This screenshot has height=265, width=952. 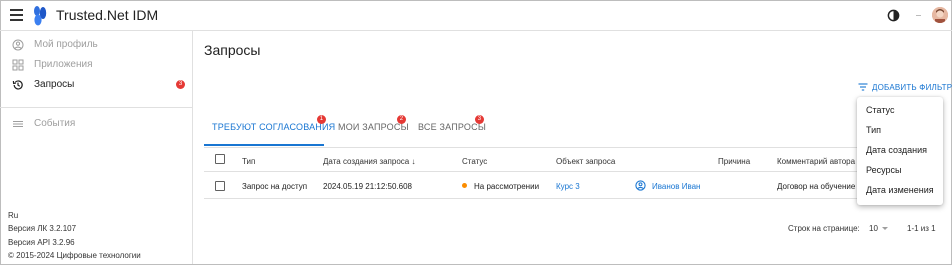 What do you see at coordinates (824, 228) in the screenshot?
I see `rows-per-page-label: Строк на странице:` at bounding box center [824, 228].